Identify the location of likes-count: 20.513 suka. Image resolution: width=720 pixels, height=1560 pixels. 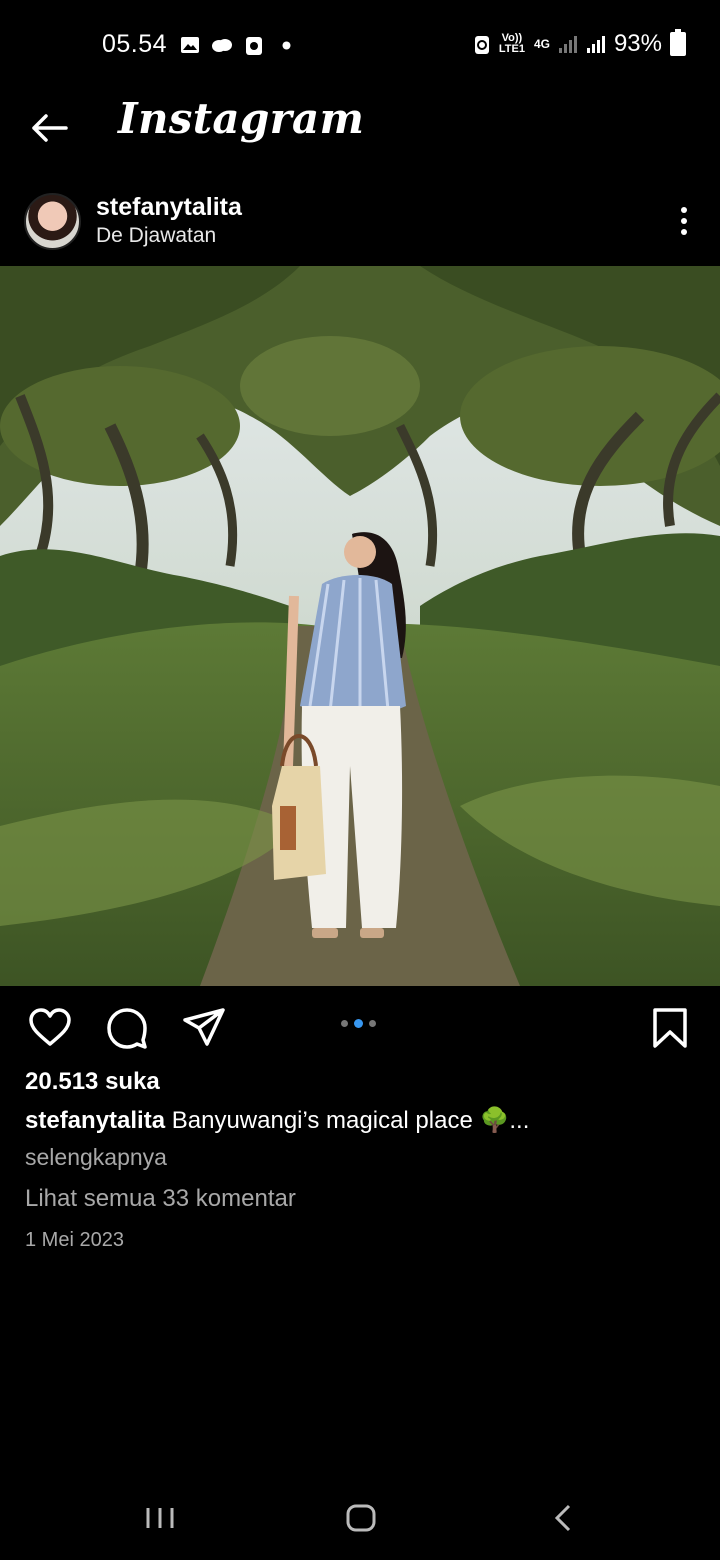
(92, 1082).